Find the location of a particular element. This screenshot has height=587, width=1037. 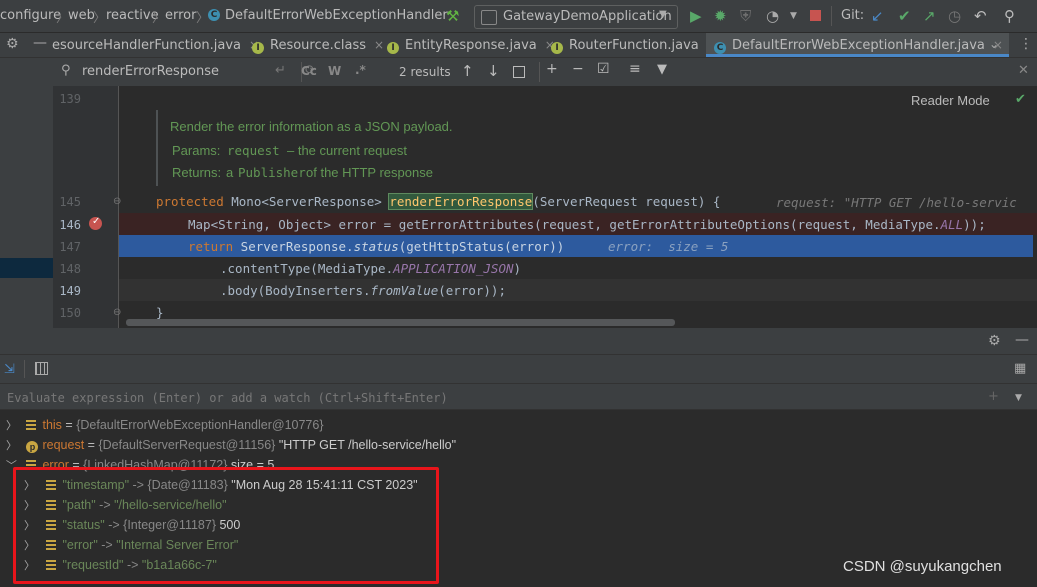

debug-header is located at coordinates (518, 341).